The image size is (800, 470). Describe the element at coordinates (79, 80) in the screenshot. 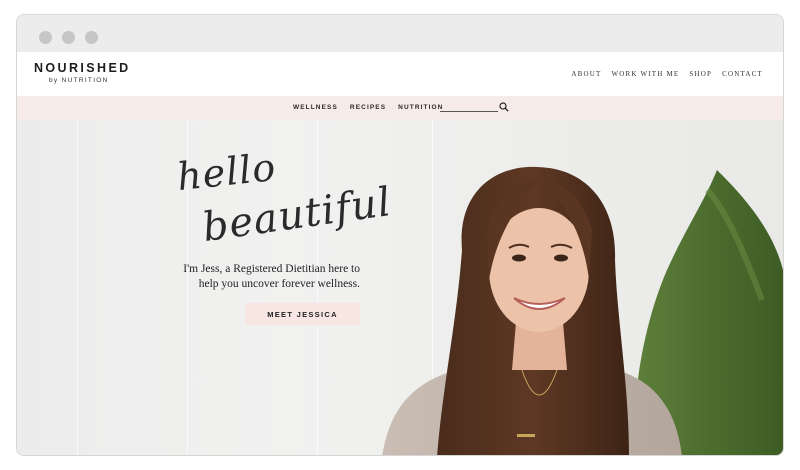

I see `logo-tagline: by NUTRITION` at that location.